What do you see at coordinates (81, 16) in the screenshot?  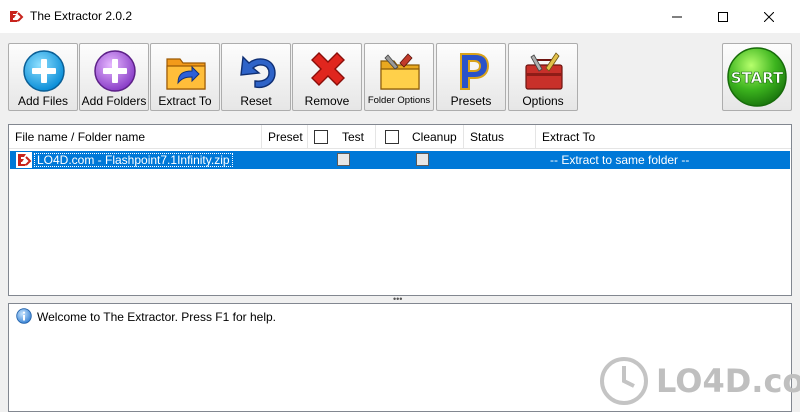 I see `window-title: The Extractor 2.0.2` at bounding box center [81, 16].